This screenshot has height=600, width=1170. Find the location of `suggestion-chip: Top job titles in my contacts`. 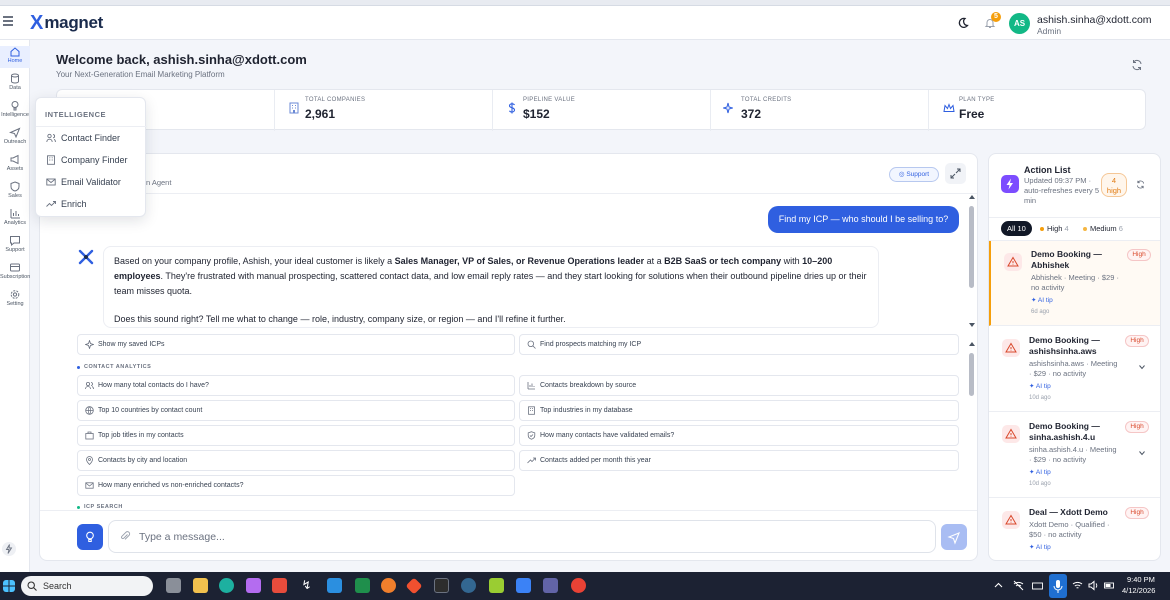

suggestion-chip: Top job titles in my contacts is located at coordinates (296, 435).